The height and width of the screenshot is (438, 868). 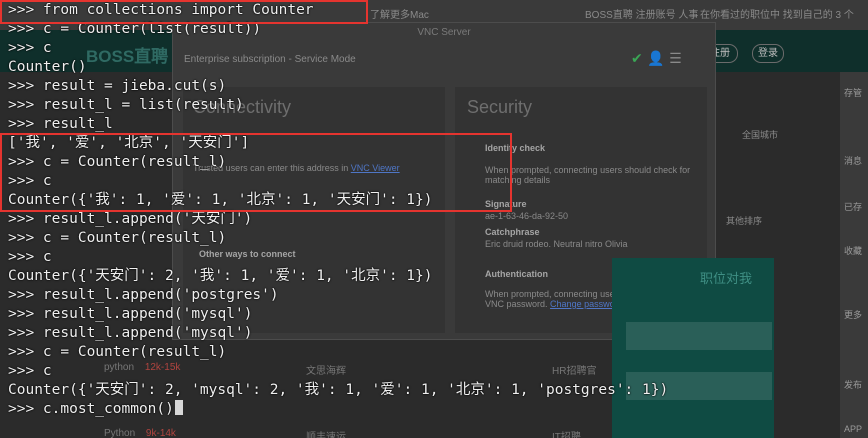 I want to click on terminal-line: >>> result_l = list(result), so click(x=126, y=105).